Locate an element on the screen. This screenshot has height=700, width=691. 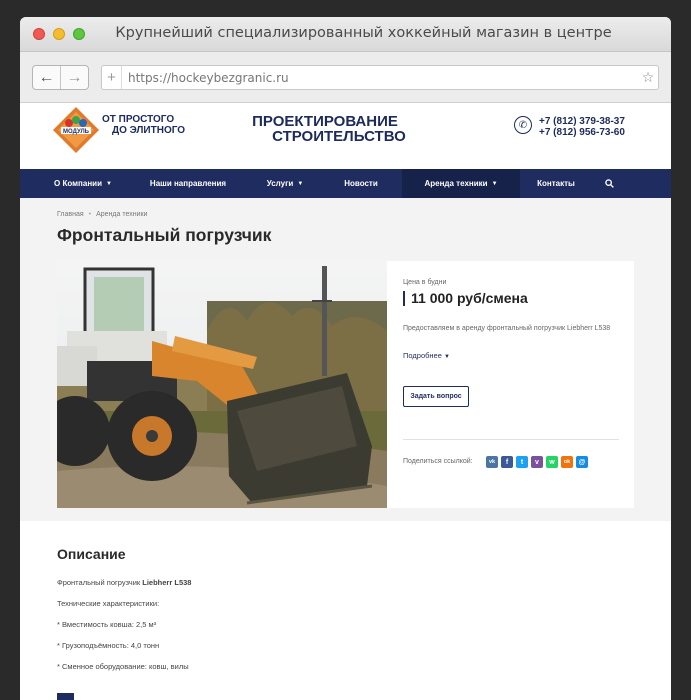
header-slogan: ПРОЕКТИРОВАНИЕ СТРОИТЕЛЬСТВО is located at coordinates (325, 129).